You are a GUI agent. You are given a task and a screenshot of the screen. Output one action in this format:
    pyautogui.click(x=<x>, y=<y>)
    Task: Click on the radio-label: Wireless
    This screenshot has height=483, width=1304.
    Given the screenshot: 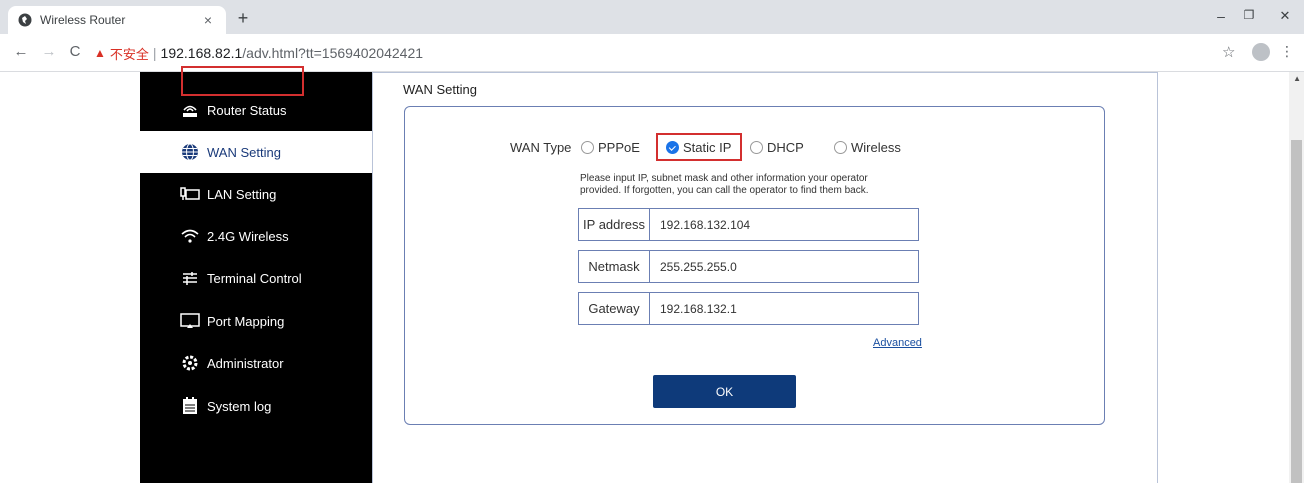 What is the action you would take?
    pyautogui.click(x=876, y=147)
    